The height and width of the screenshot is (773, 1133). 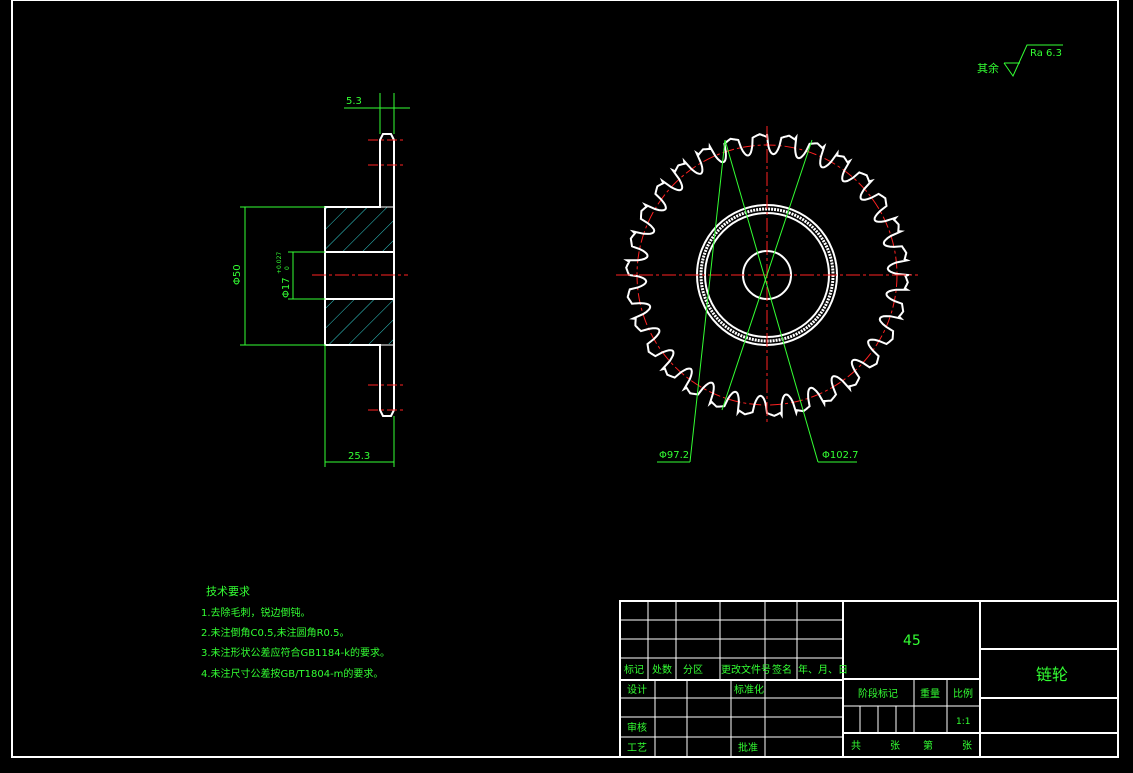 I want to click on rev-header-zone: 分区, so click(x=693, y=670).